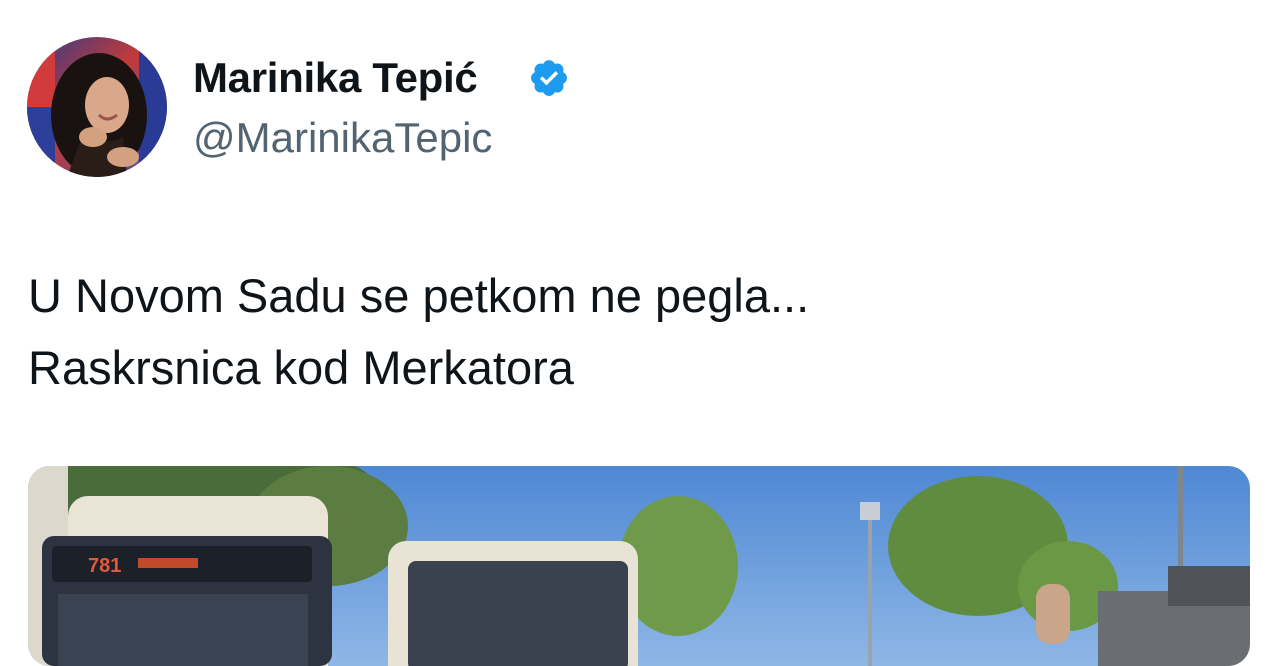  What do you see at coordinates (335, 78) in the screenshot?
I see `author-name: Marinika Tepić` at bounding box center [335, 78].